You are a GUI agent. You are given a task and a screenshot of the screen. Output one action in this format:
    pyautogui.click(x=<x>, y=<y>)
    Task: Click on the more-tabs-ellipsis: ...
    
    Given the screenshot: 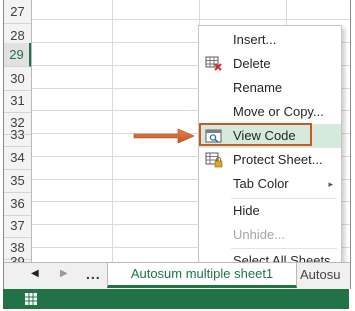 What is the action you would take?
    pyautogui.click(x=93, y=274)
    